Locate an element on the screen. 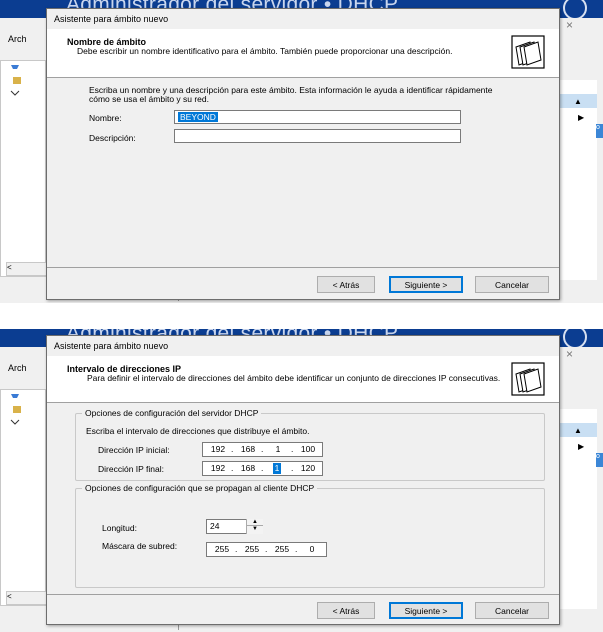  subnet-mask-input: 255 . 255 . 255 . 0 is located at coordinates (266, 549).